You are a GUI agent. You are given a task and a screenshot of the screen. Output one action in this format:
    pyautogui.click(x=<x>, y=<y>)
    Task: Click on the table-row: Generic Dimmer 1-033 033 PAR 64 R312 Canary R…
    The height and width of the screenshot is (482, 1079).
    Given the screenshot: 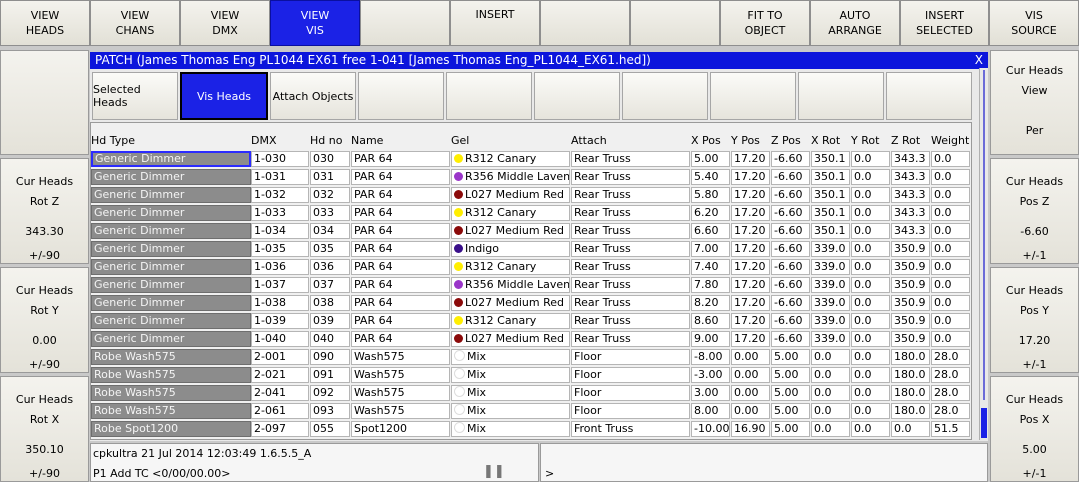 What is the action you would take?
    pyautogui.click(x=531, y=213)
    